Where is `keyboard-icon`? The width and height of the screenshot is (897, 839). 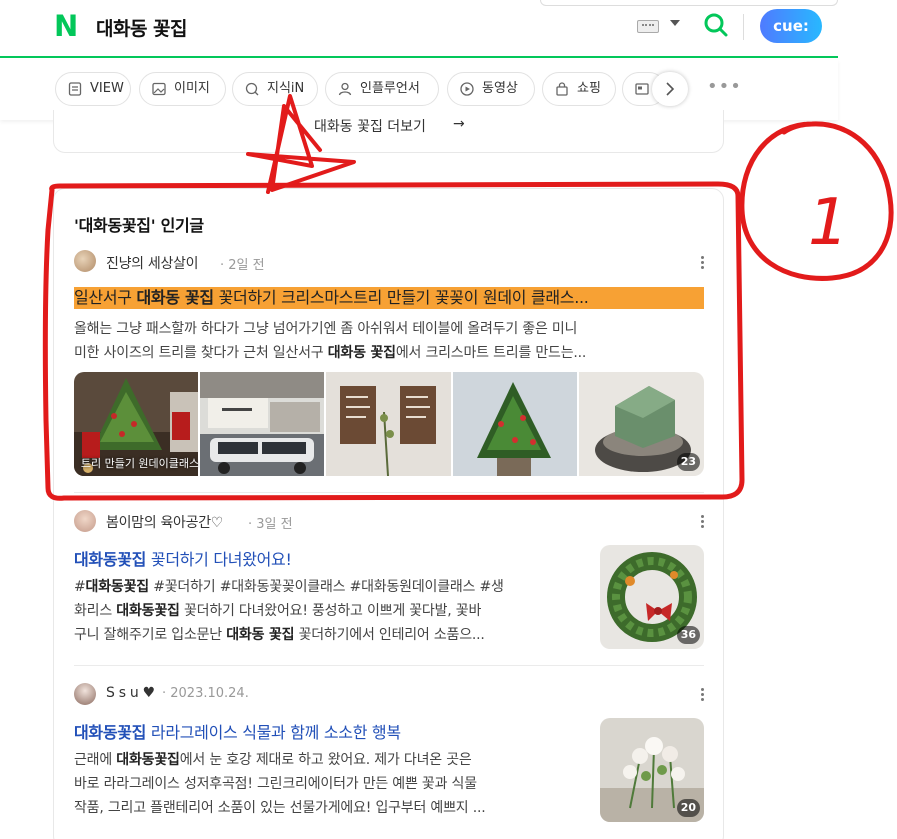
keyboard-icon is located at coordinates (648, 26).